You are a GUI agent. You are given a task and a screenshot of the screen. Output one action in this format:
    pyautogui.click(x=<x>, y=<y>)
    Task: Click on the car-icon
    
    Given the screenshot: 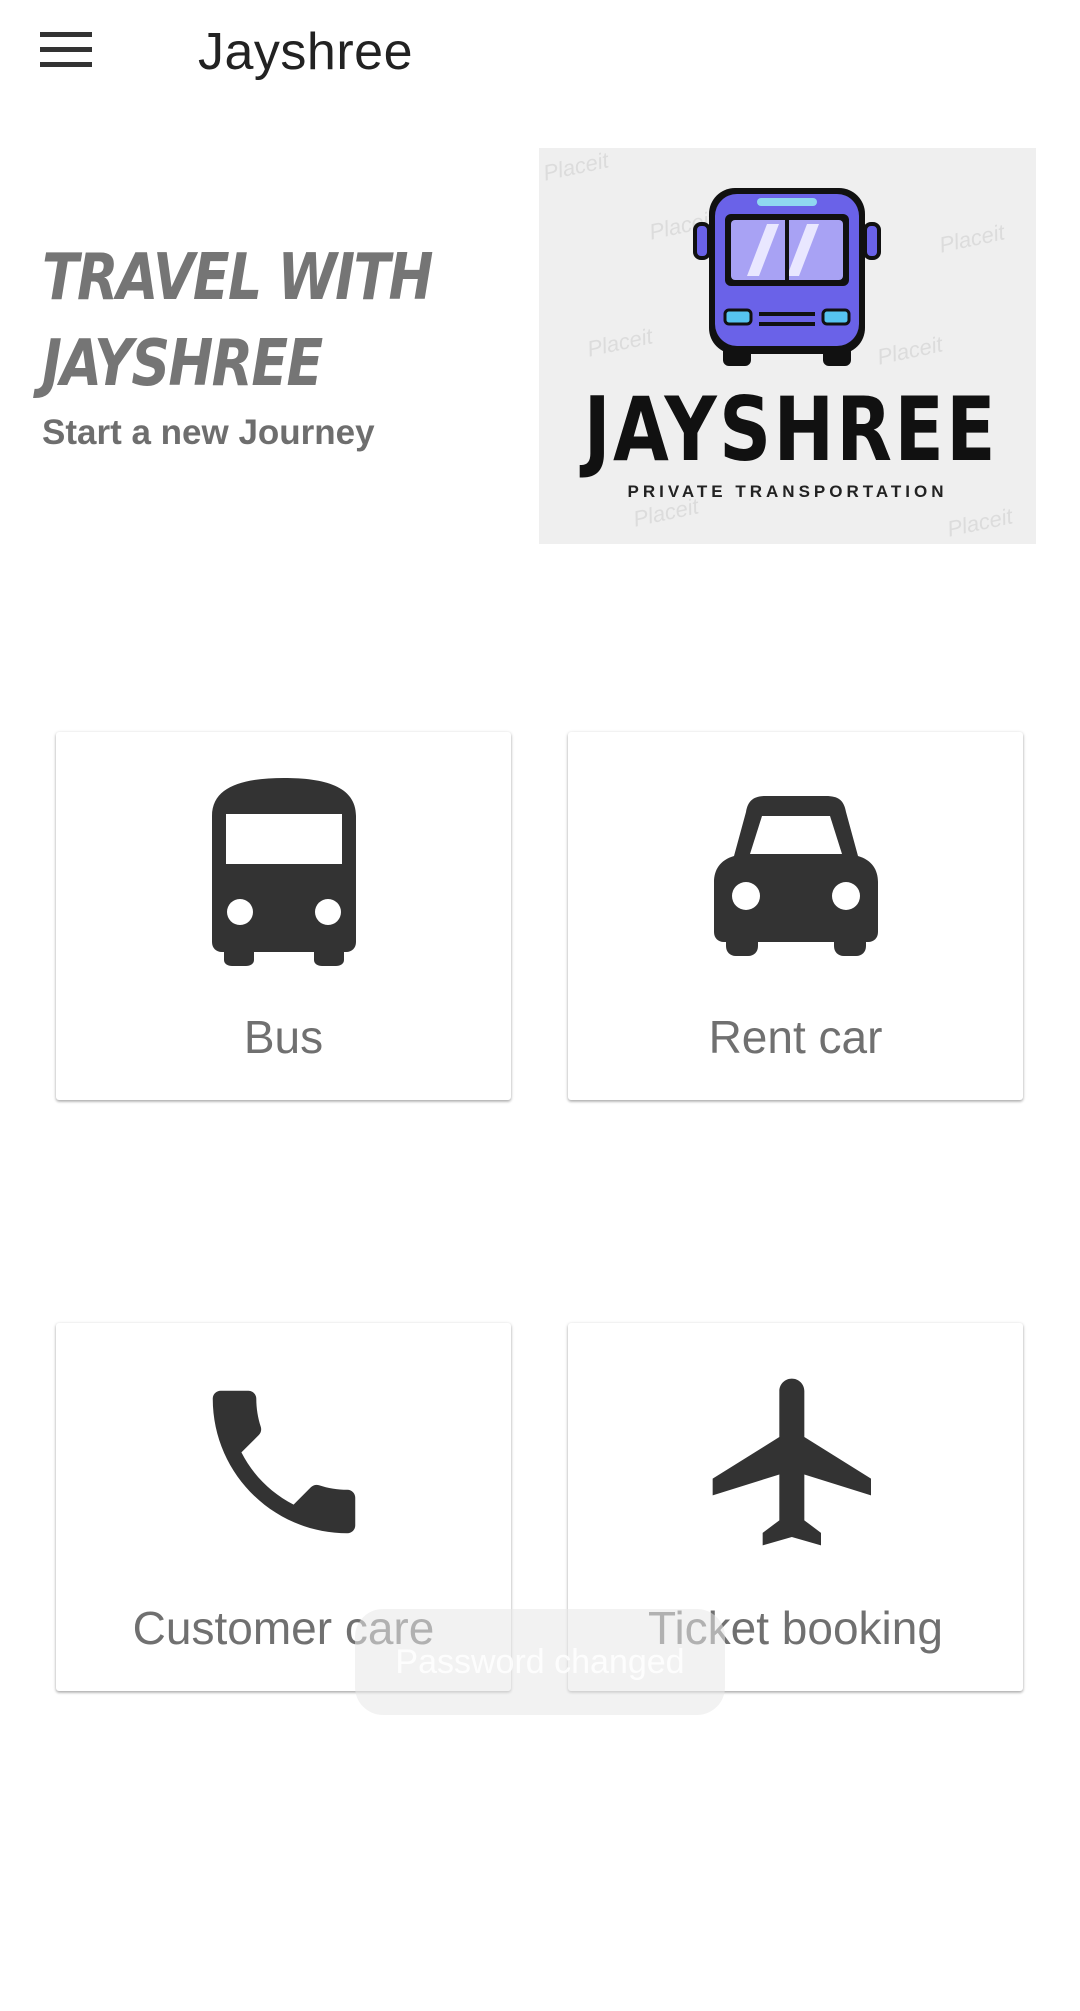 What is the action you would take?
    pyautogui.click(x=795, y=876)
    